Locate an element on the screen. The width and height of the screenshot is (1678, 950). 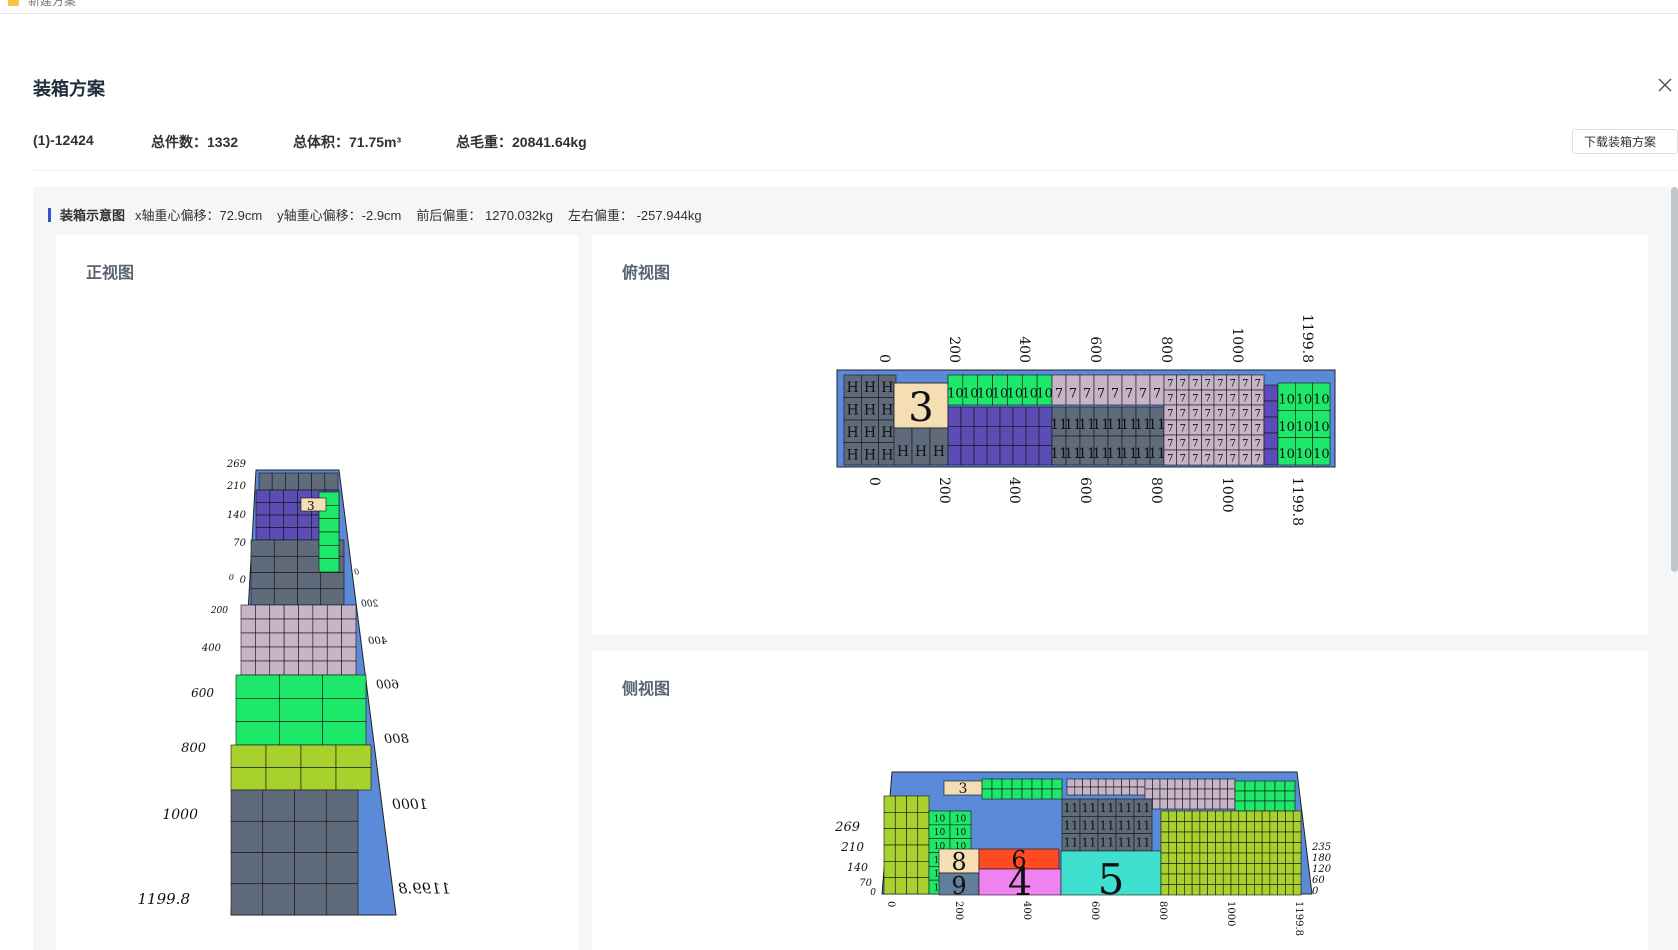
side-depth-tick: 60 is located at coordinates (1318, 880).